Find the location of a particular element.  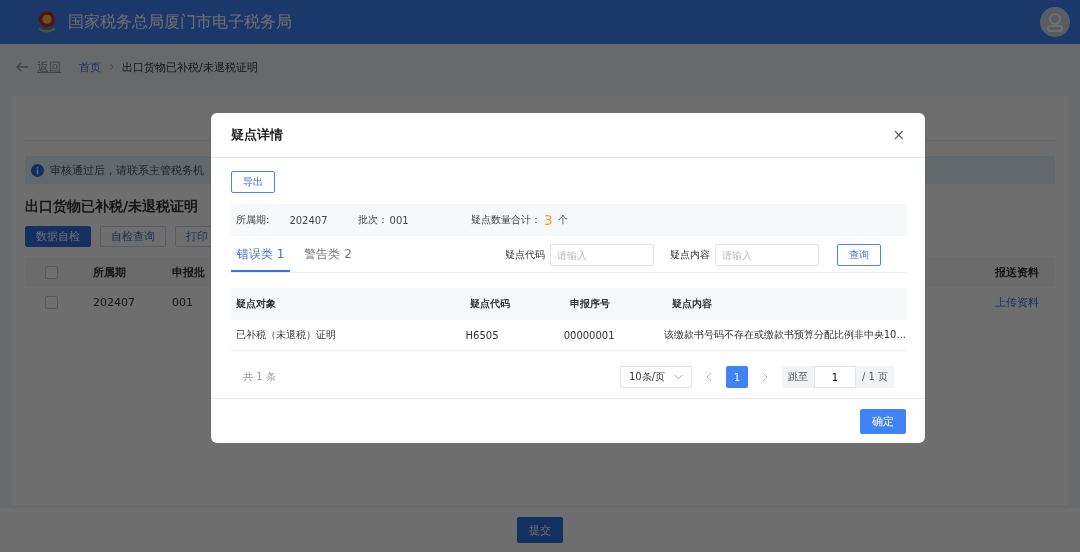

chevron-down-icon is located at coordinates (678, 377).